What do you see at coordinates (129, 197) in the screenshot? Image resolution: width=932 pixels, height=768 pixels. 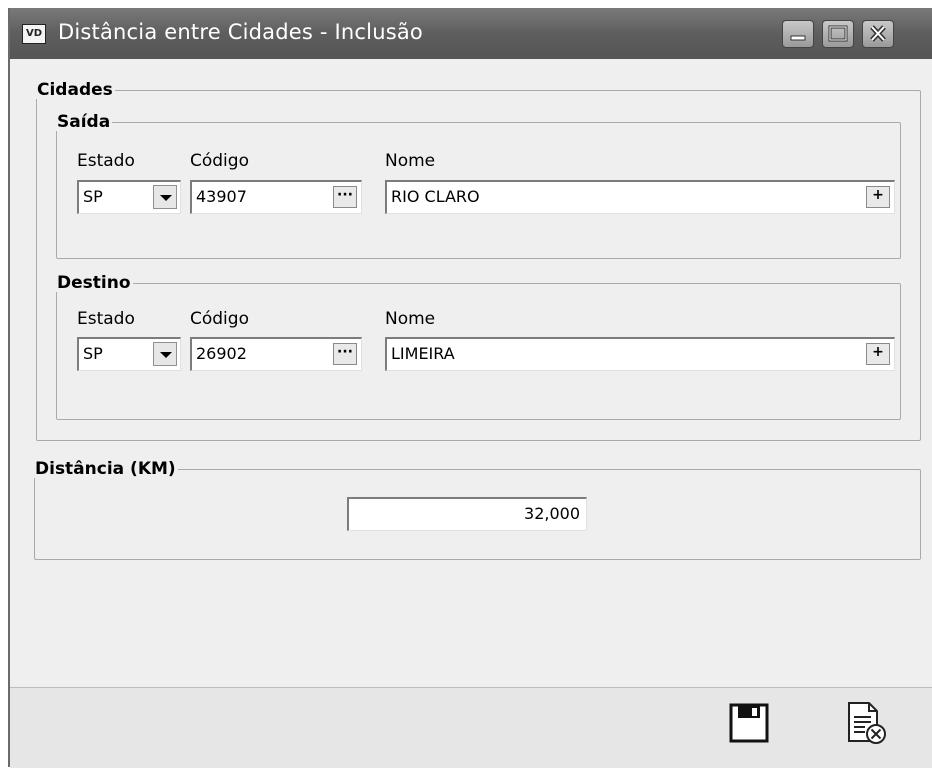 I see `saida-estado-select: SP` at bounding box center [129, 197].